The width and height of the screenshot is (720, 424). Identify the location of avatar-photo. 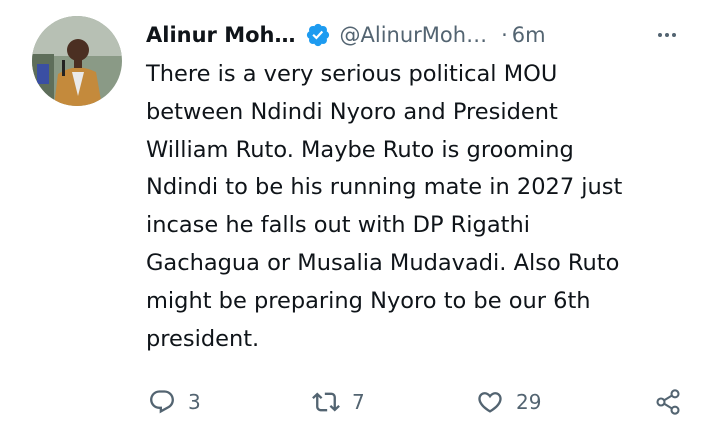
(77, 61).